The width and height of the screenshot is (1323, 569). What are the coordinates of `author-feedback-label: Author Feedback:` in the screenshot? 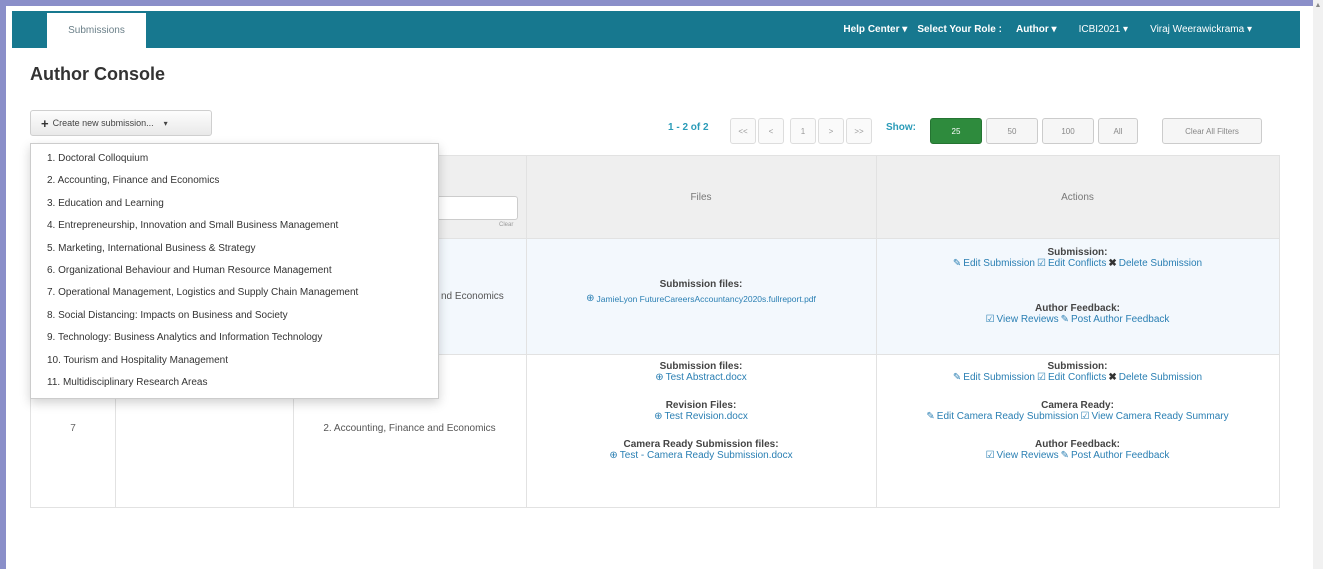 It's located at (1077, 308).